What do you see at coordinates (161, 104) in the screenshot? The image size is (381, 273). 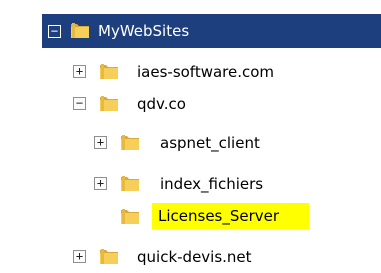 I see `tree-node-label: qdv.co` at bounding box center [161, 104].